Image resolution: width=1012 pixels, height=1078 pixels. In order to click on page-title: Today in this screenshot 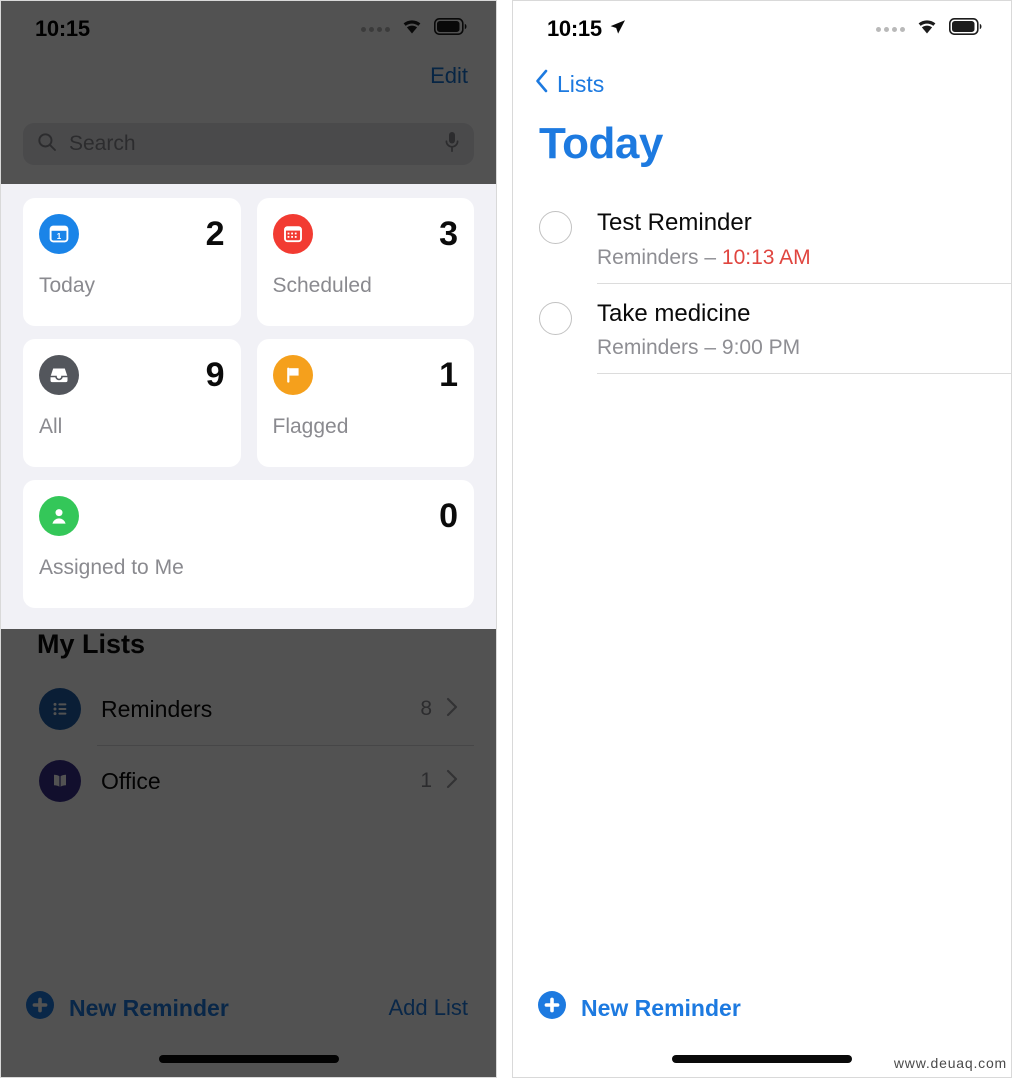, I will do `click(601, 143)`.